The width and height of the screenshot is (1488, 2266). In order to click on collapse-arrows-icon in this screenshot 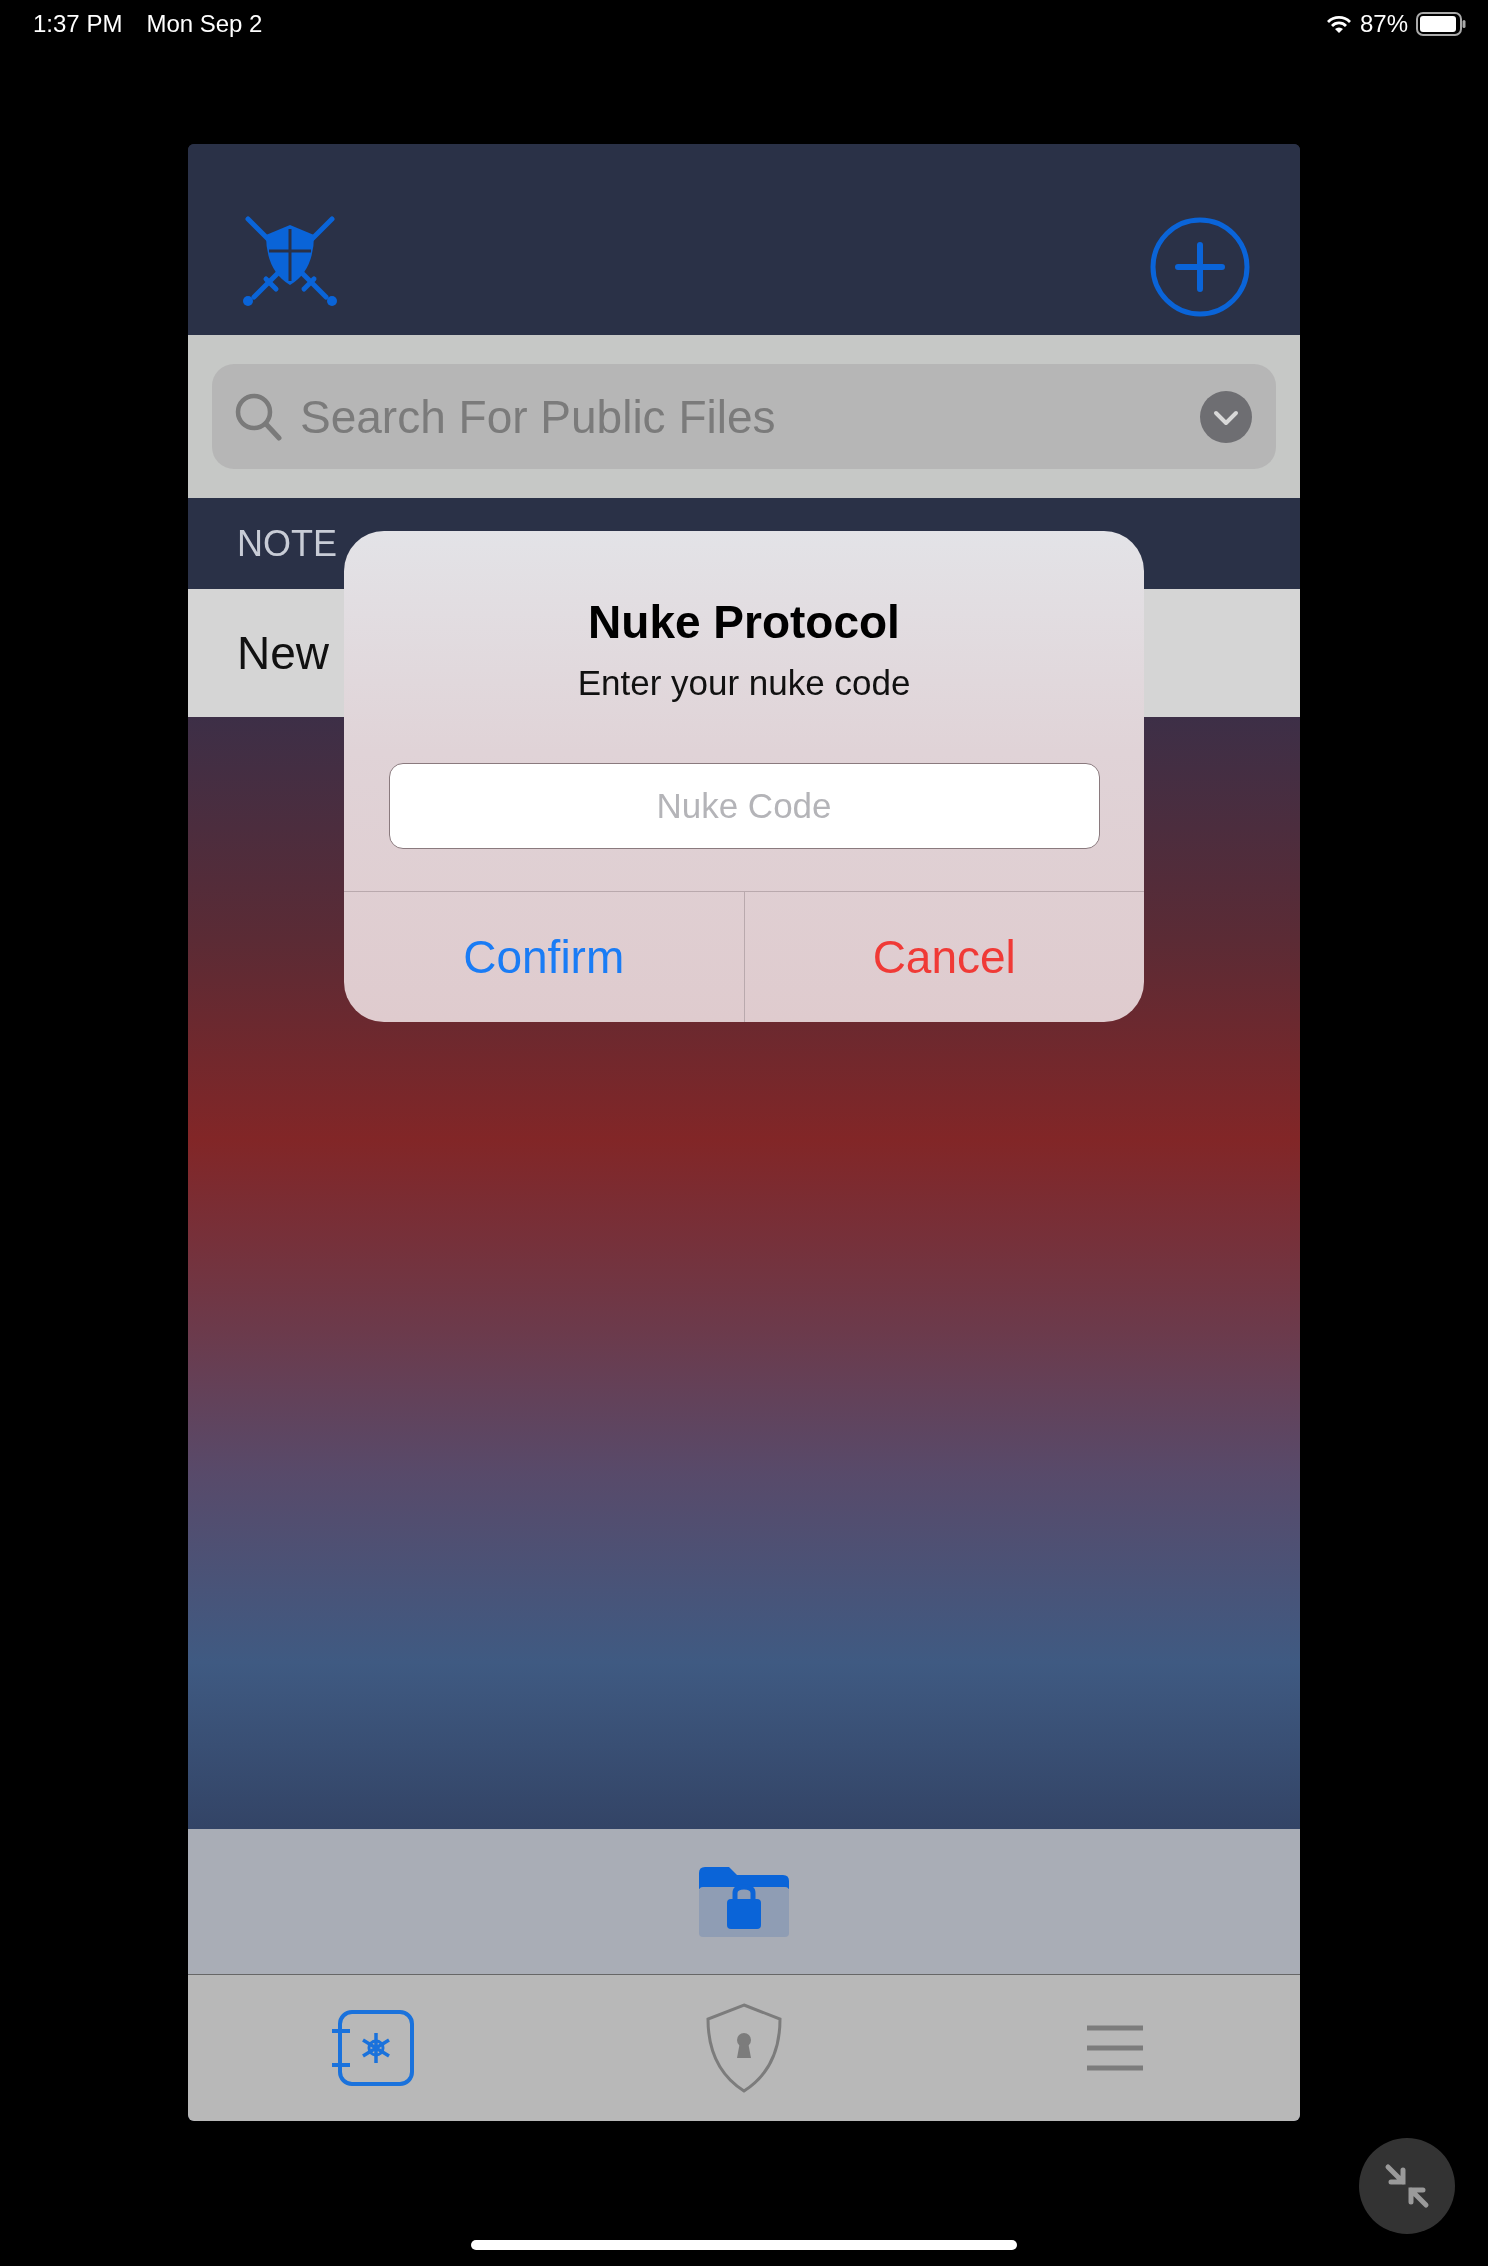, I will do `click(1407, 2186)`.